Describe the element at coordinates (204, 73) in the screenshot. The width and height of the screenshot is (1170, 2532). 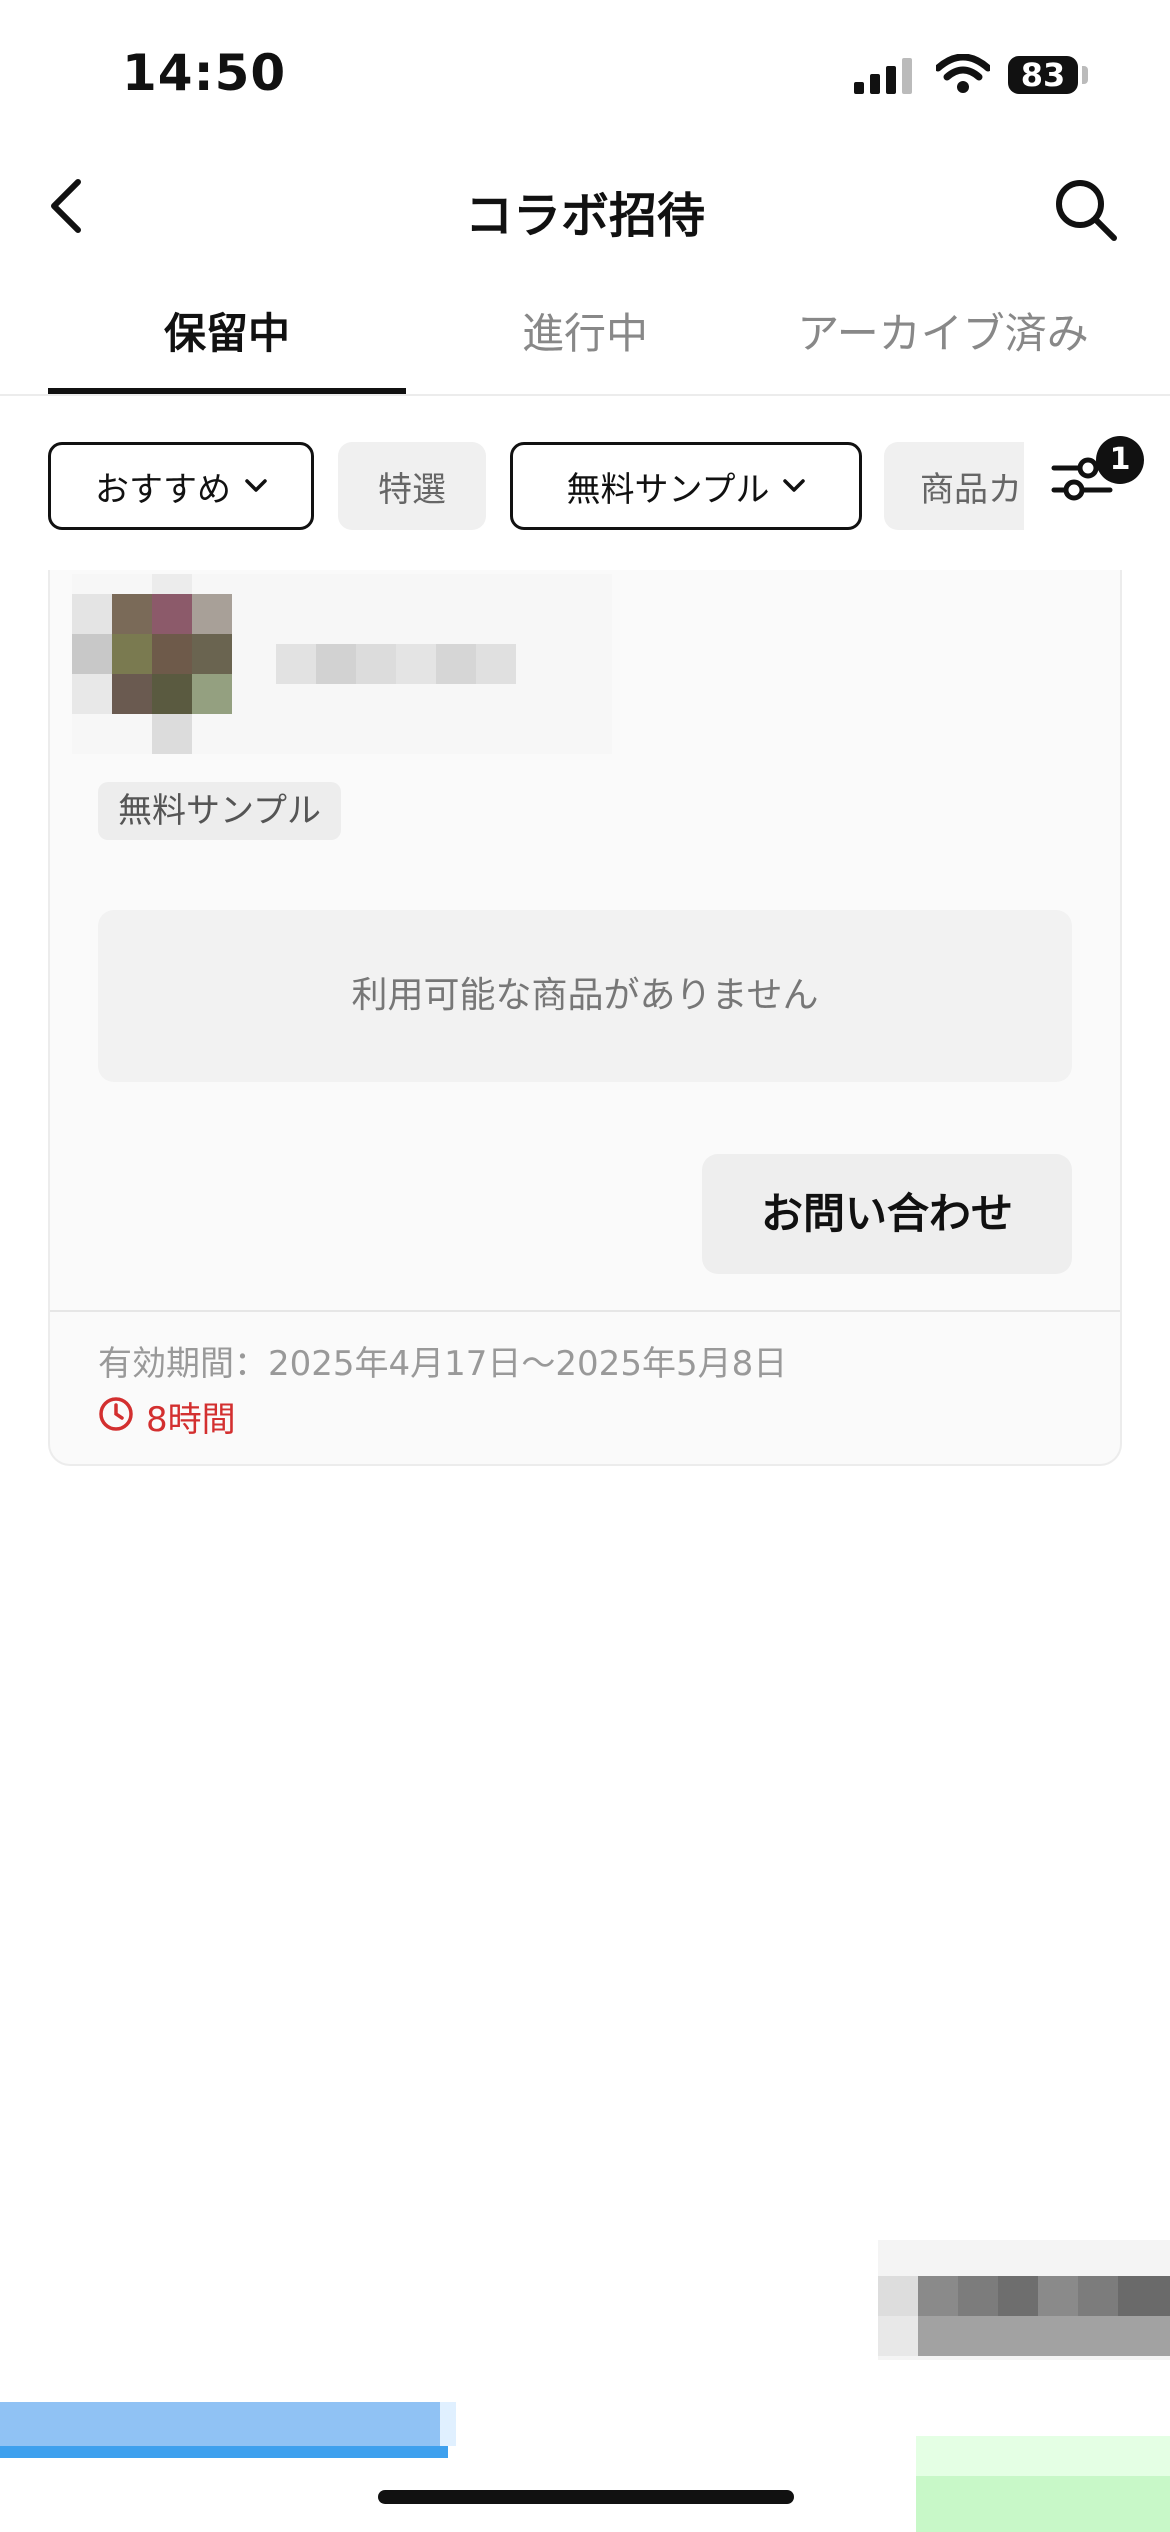
I see `status-time: 14:50` at that location.